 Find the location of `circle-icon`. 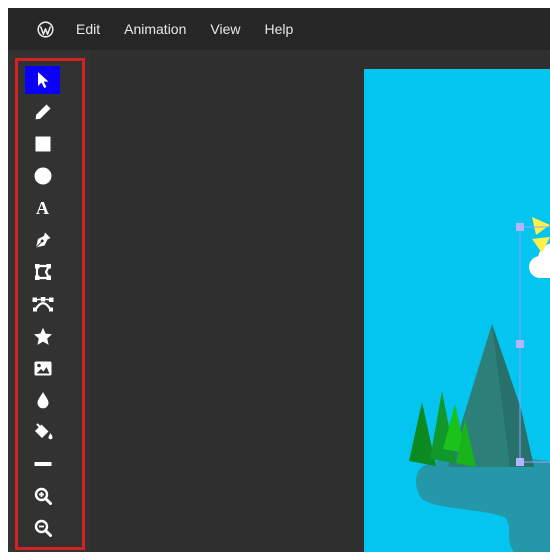

circle-icon is located at coordinates (42, 176).